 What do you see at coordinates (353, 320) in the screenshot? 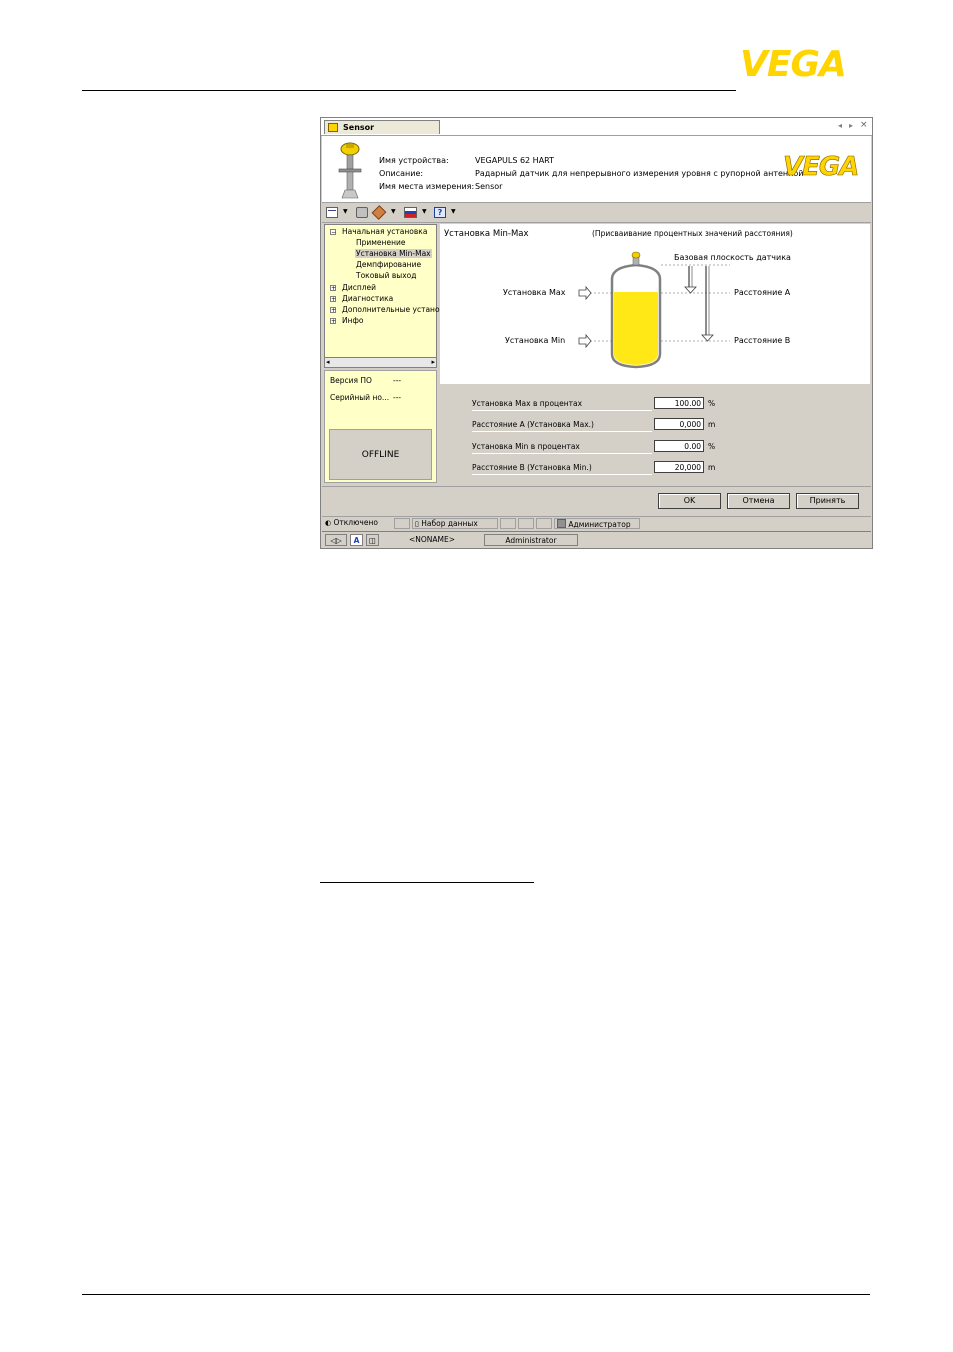
I see `tree-item-info: Инфо` at bounding box center [353, 320].